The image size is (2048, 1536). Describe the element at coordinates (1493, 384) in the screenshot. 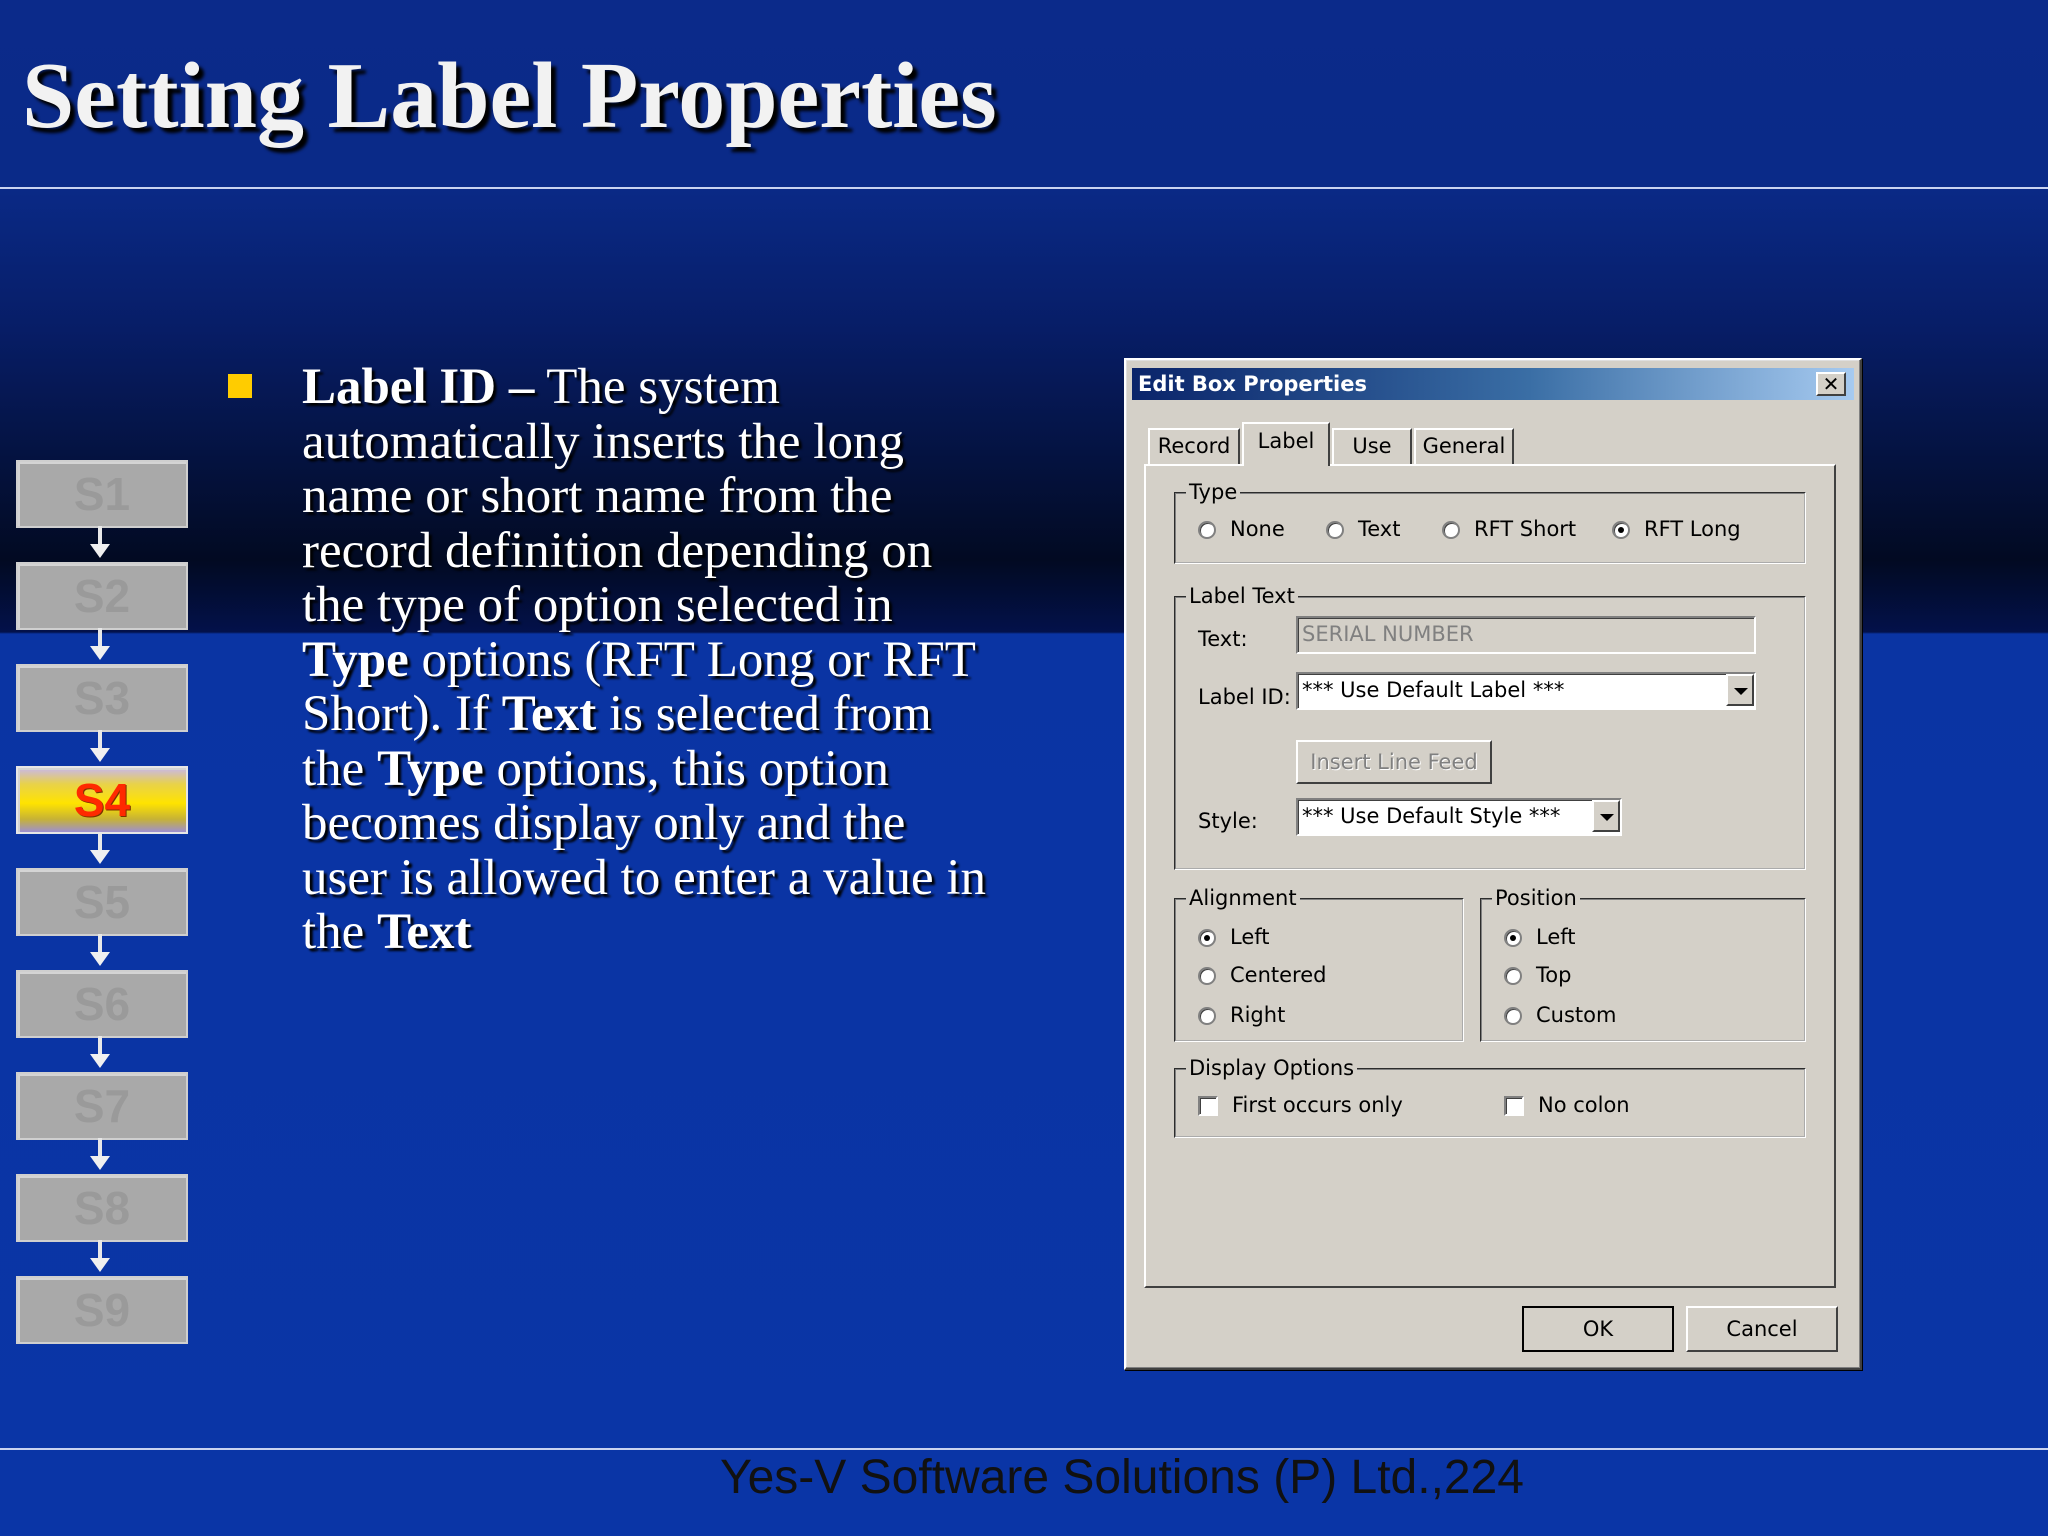

I see `dialog-titlebar: Edit Box Properties ✕` at that location.